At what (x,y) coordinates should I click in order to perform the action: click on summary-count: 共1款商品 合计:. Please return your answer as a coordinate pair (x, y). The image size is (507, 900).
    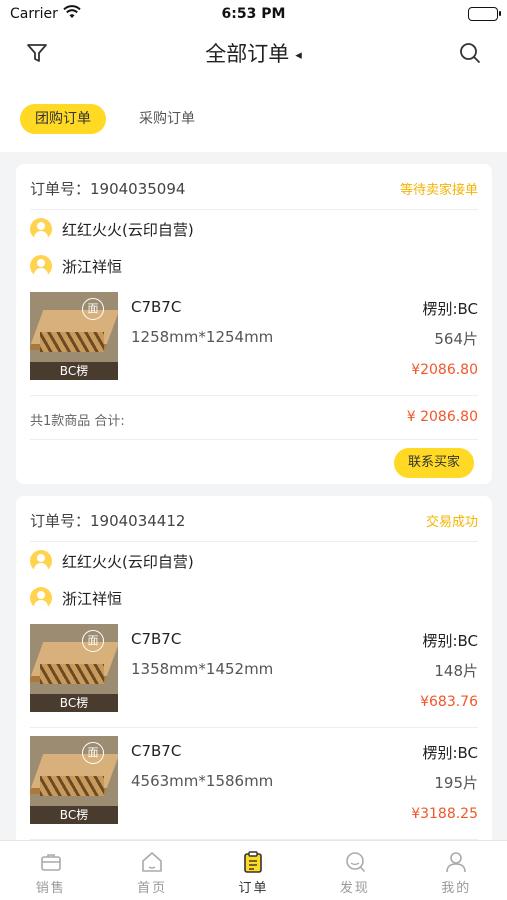
    Looking at the image, I should click on (77, 421).